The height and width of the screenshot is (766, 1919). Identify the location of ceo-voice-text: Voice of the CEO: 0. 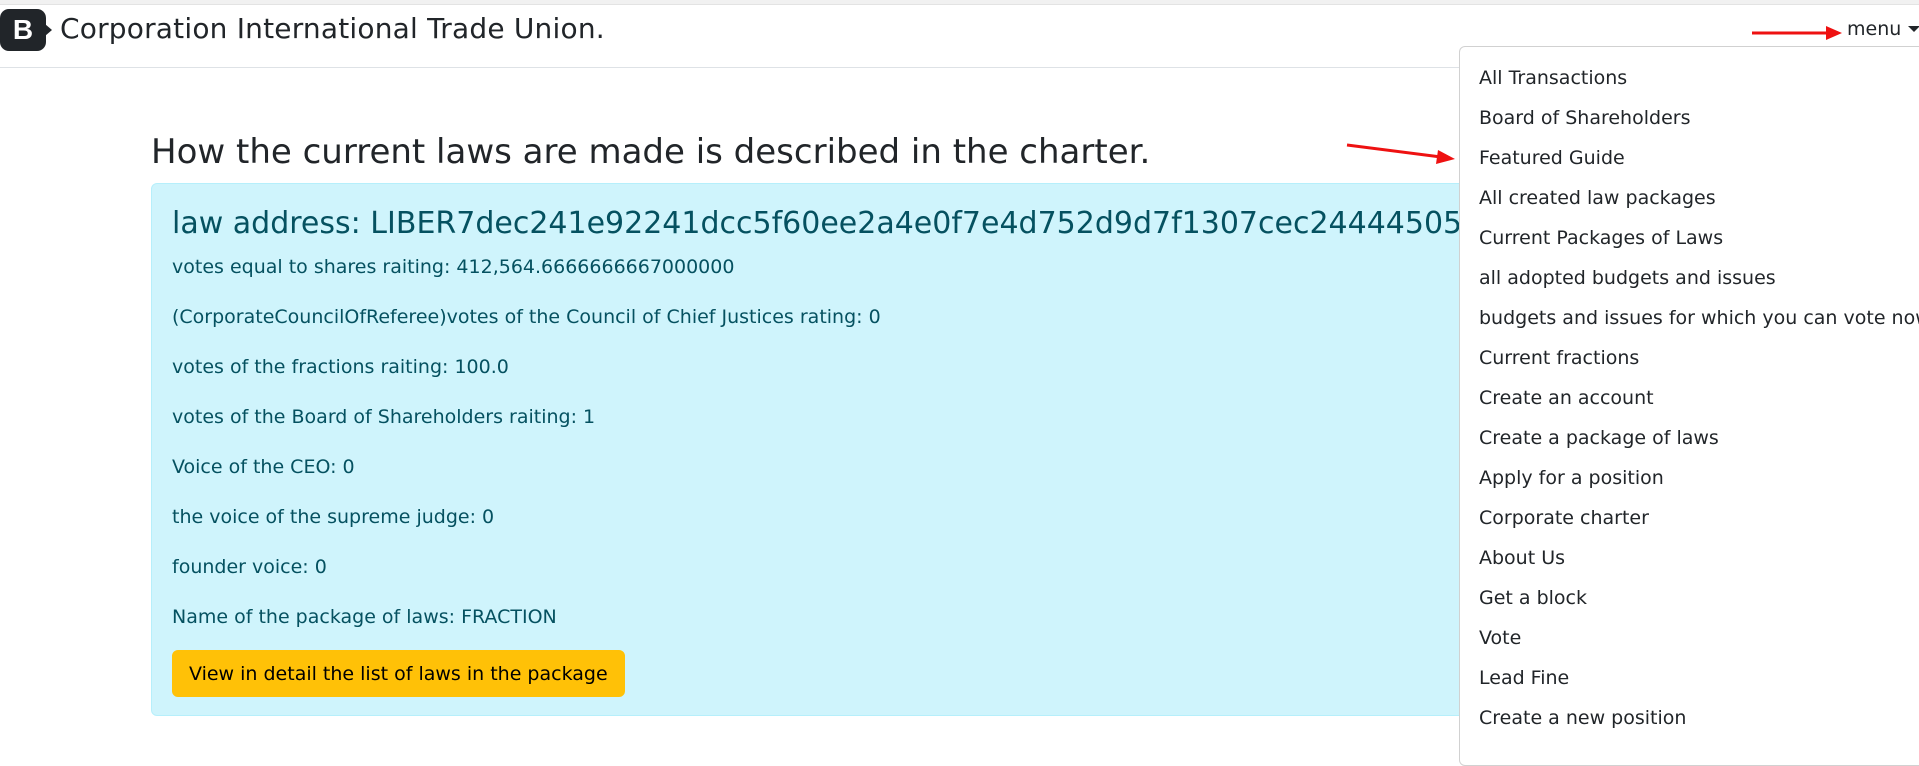
(263, 467).